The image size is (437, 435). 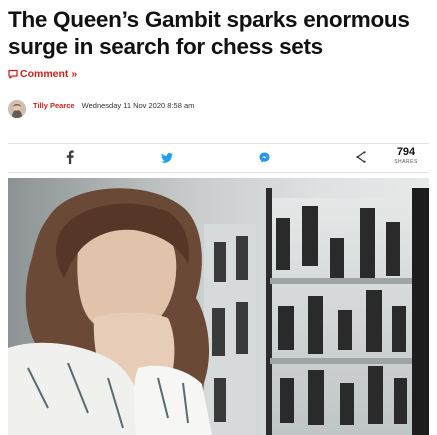 I want to click on comment-icon, so click(x=13, y=74).